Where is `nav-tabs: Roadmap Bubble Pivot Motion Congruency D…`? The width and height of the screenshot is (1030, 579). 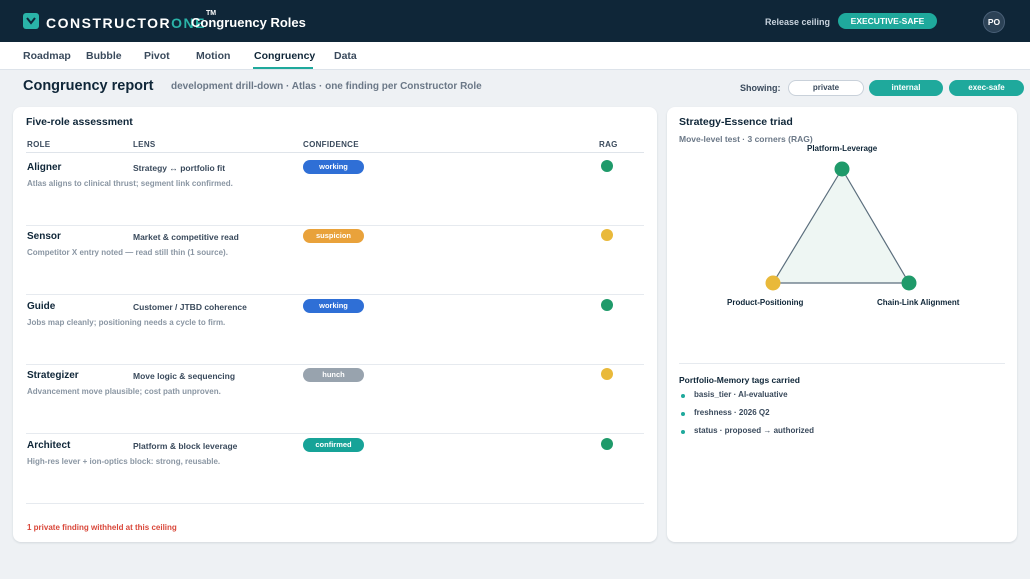 nav-tabs: Roadmap Bubble Pivot Motion Congruency D… is located at coordinates (515, 56).